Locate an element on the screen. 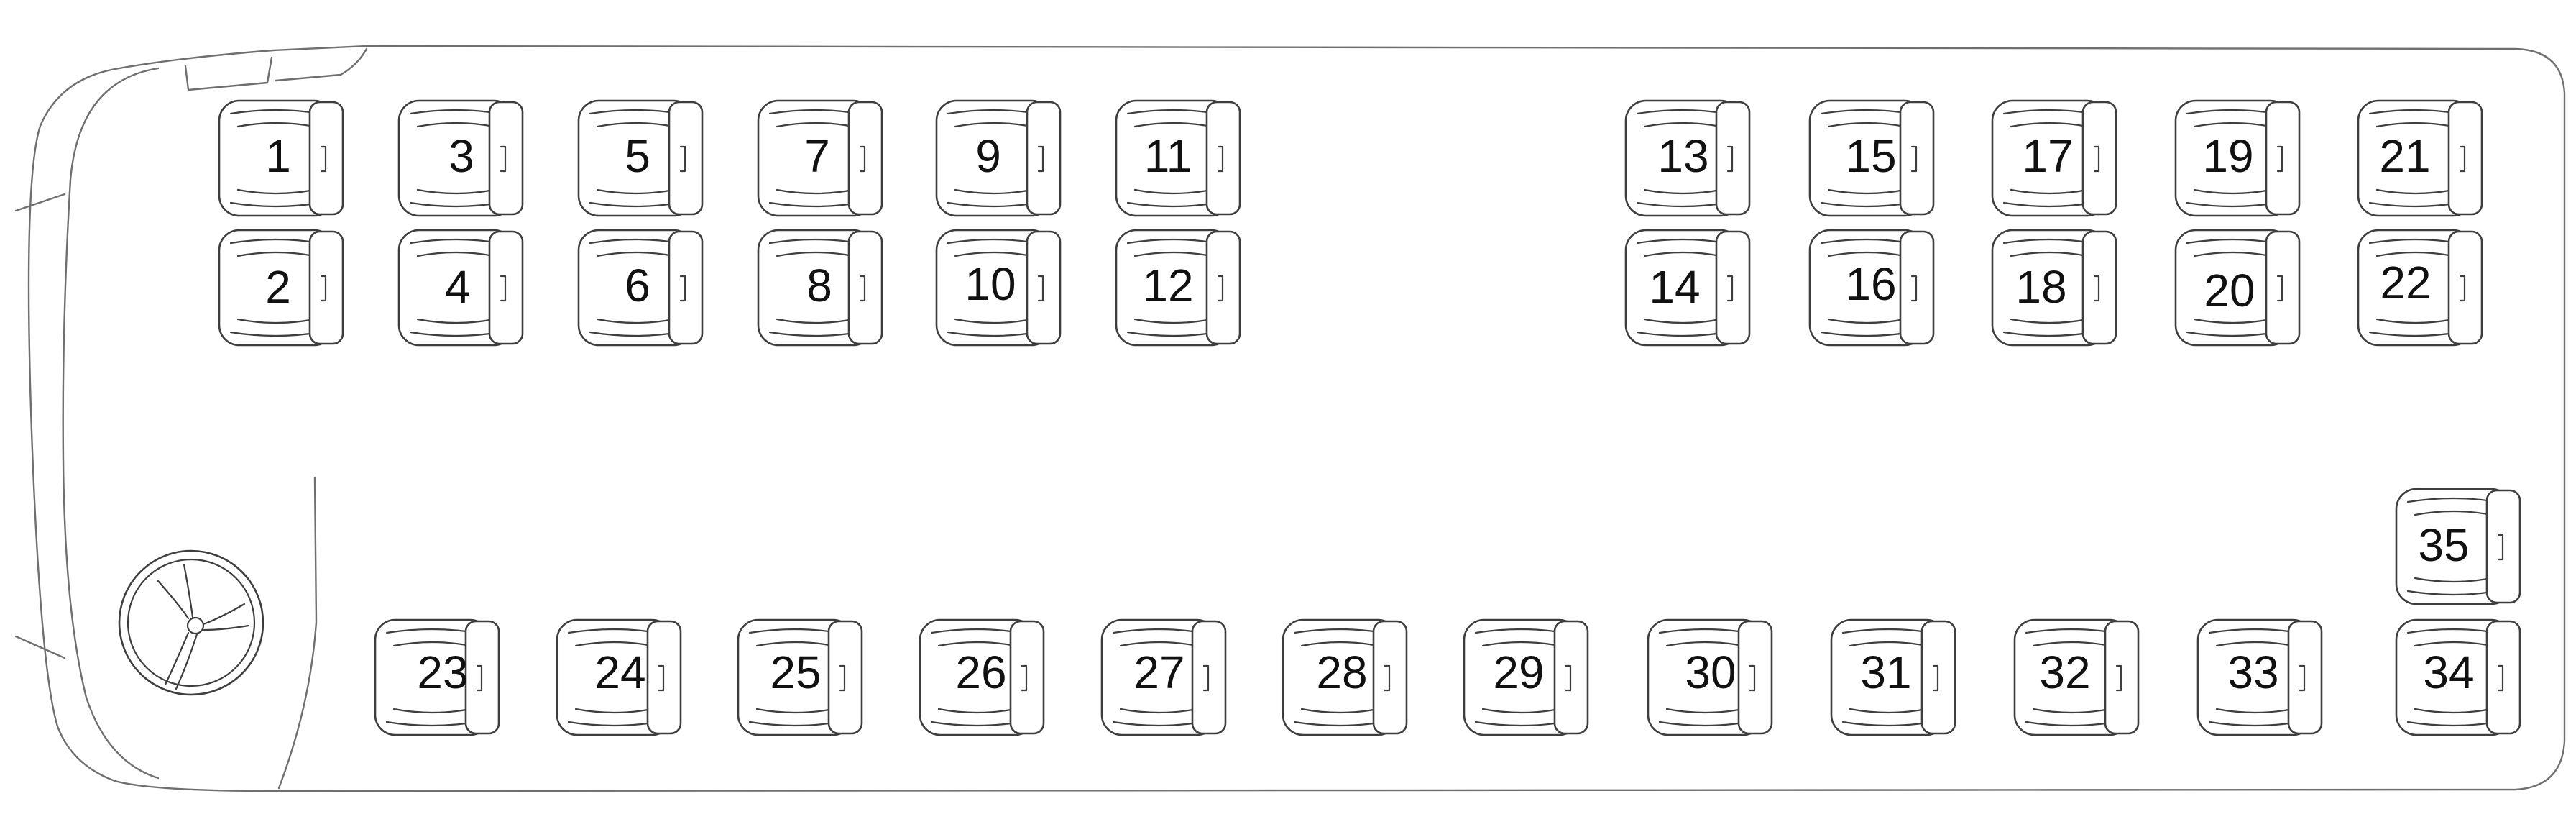  seat-back-row: 23 24 25 26 27 28 29 30 31 32 33 34 is located at coordinates (1447, 677).